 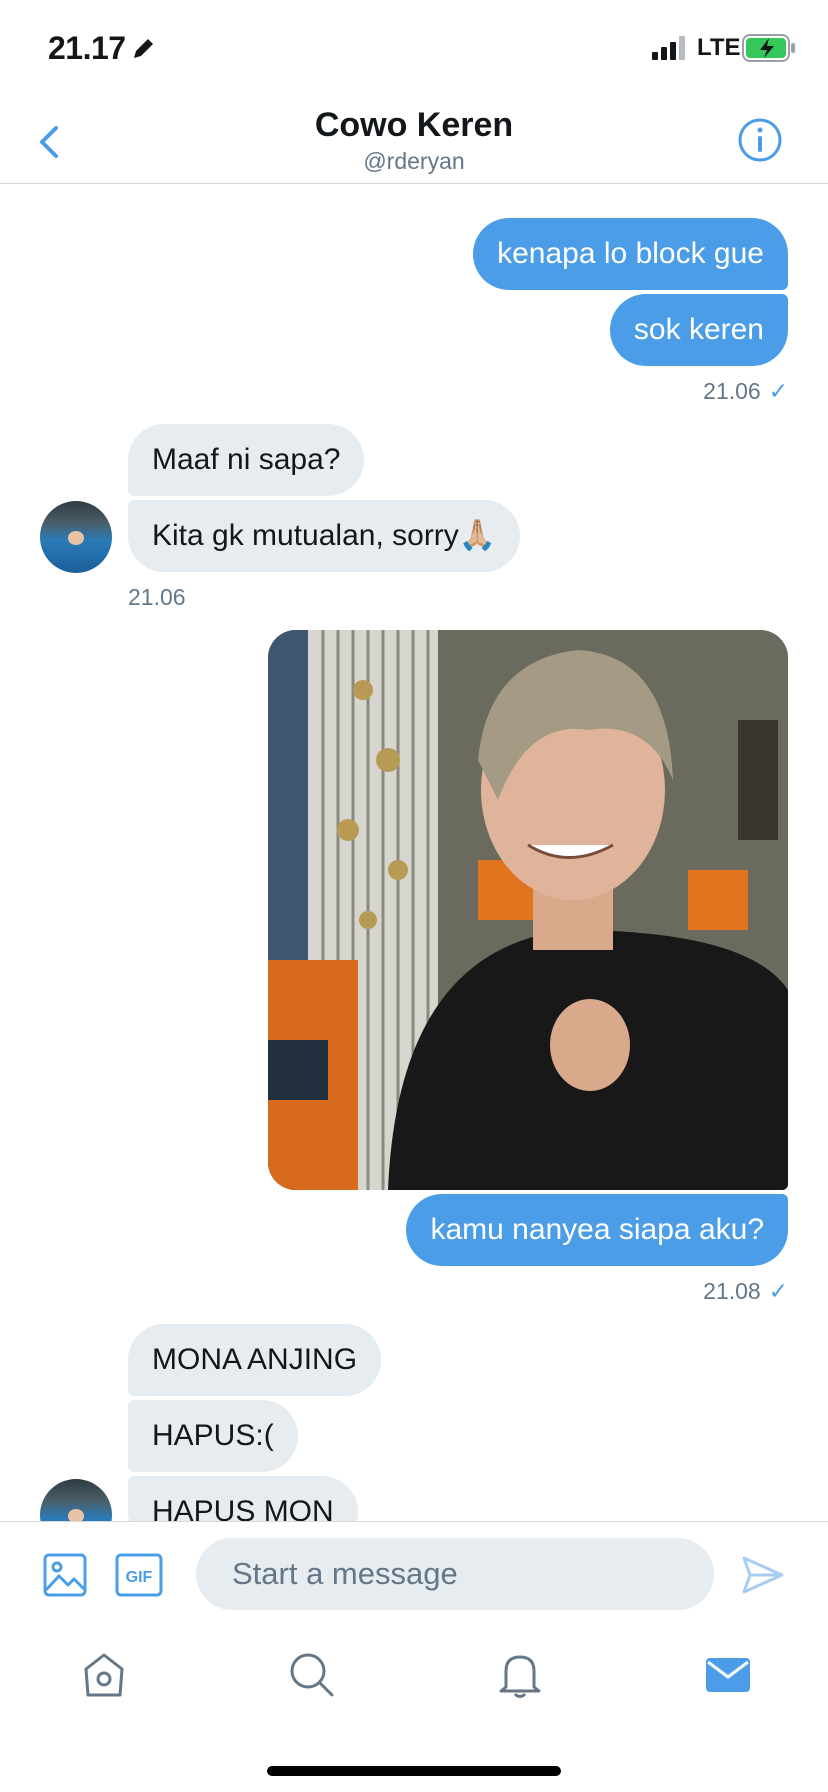 What do you see at coordinates (414, 1708) in the screenshot?
I see `tab-bar` at bounding box center [414, 1708].